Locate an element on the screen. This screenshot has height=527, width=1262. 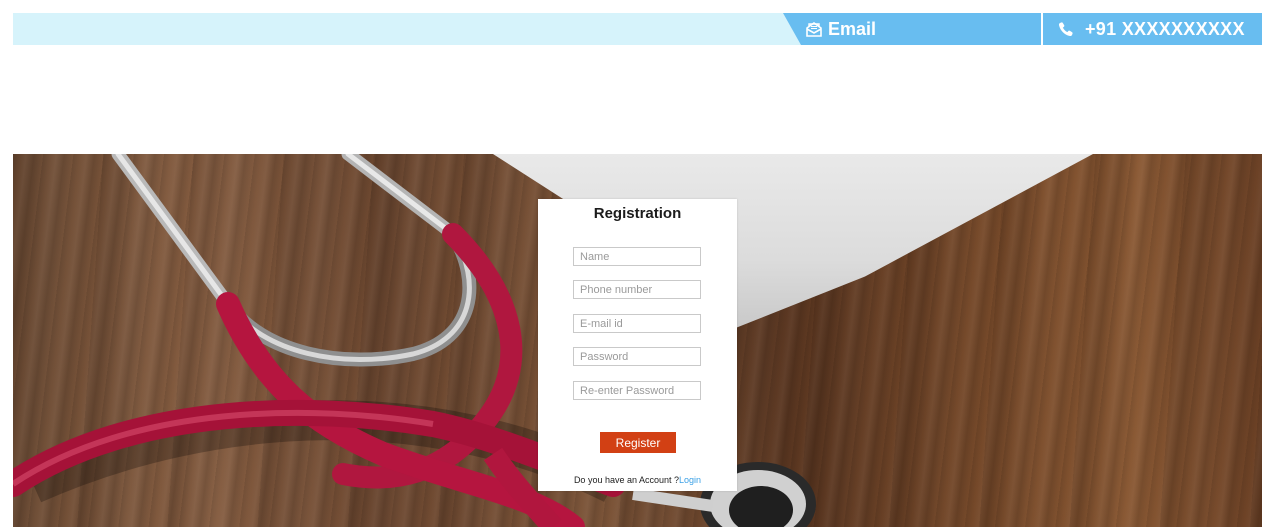
reenter-password-input is located at coordinates (637, 390).